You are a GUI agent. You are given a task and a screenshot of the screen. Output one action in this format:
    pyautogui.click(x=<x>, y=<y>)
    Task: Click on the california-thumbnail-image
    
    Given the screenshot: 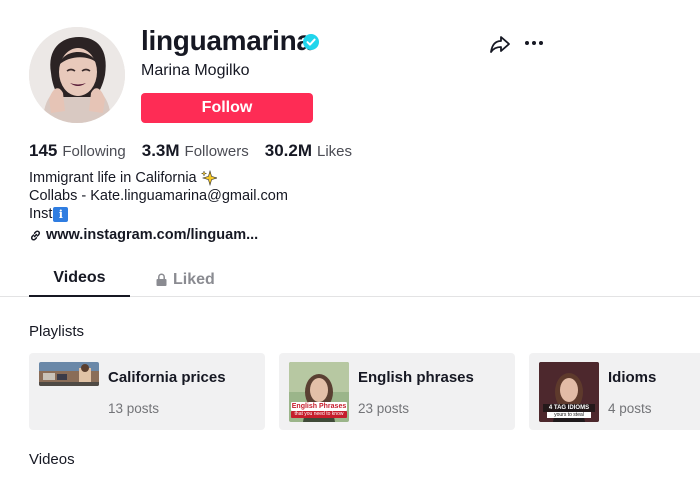 What is the action you would take?
    pyautogui.click(x=69, y=374)
    